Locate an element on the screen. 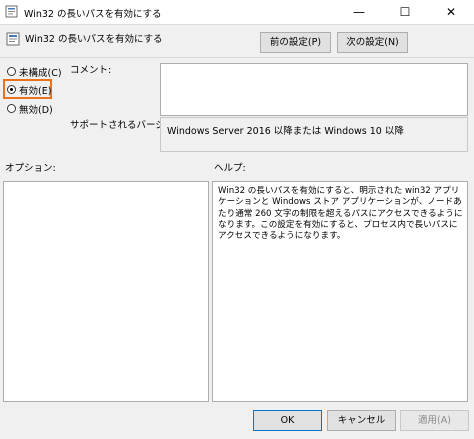 The height and width of the screenshot is (439, 474). supported-on-field: Windows Server 2016 以降または Windows 10 以降 is located at coordinates (314, 134).